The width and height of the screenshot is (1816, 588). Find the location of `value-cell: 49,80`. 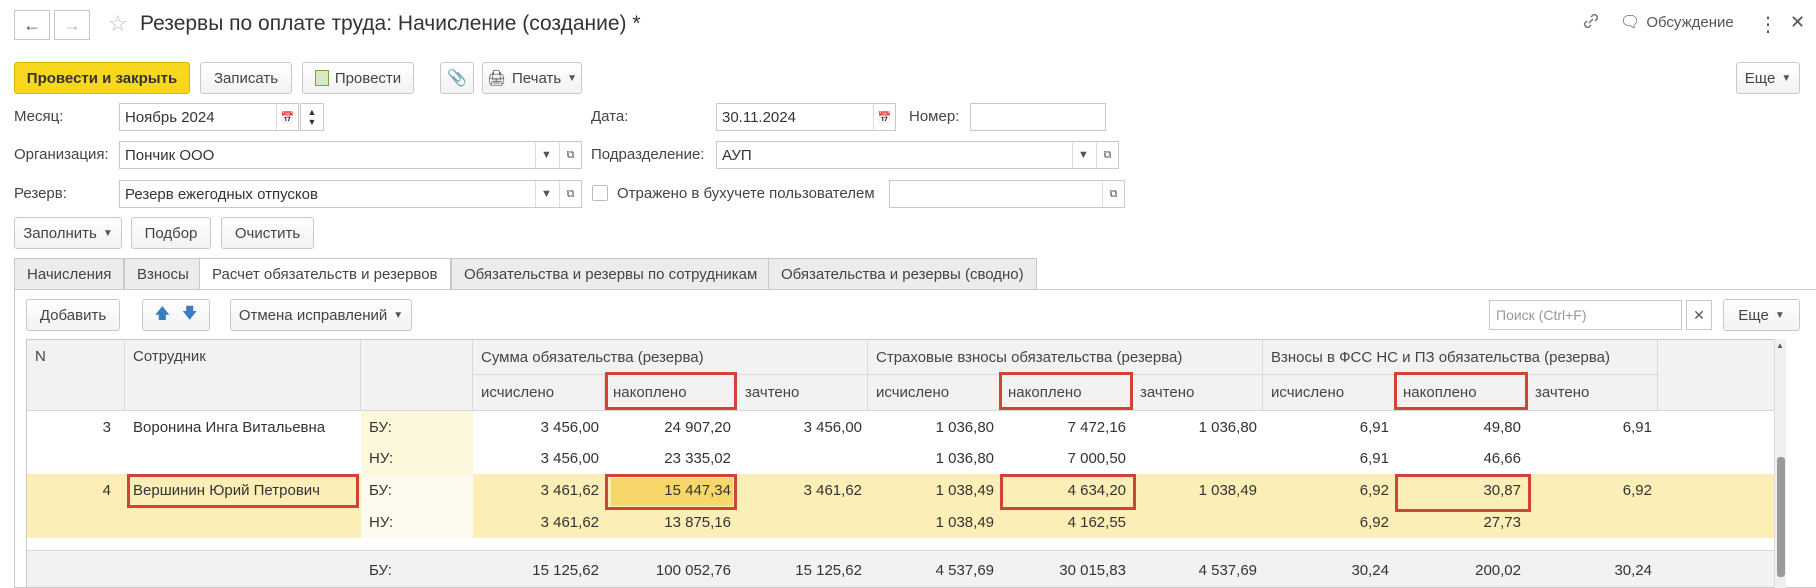

value-cell: 49,80 is located at coordinates (1461, 427).